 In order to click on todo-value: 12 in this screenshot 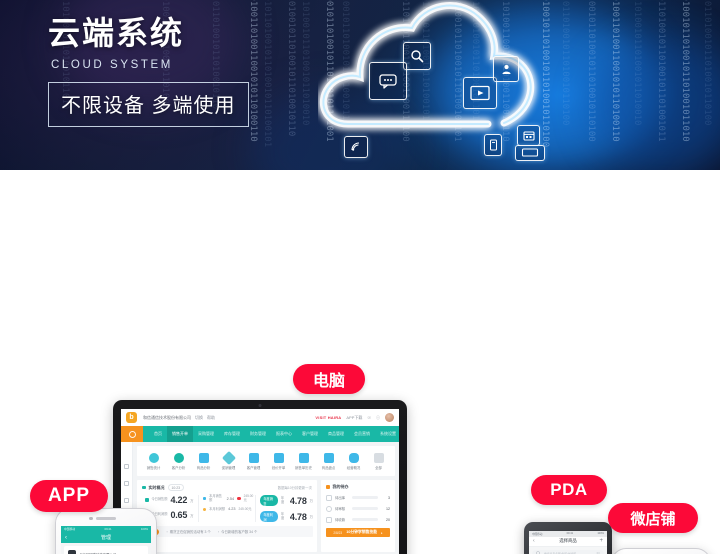, I will do `click(388, 508)`.